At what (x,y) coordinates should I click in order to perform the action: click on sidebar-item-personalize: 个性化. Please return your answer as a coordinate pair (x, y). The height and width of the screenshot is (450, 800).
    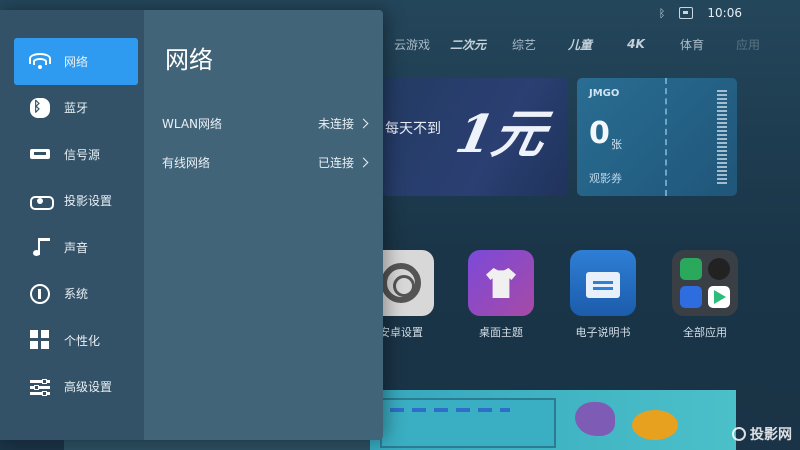
    Looking at the image, I should click on (76, 340).